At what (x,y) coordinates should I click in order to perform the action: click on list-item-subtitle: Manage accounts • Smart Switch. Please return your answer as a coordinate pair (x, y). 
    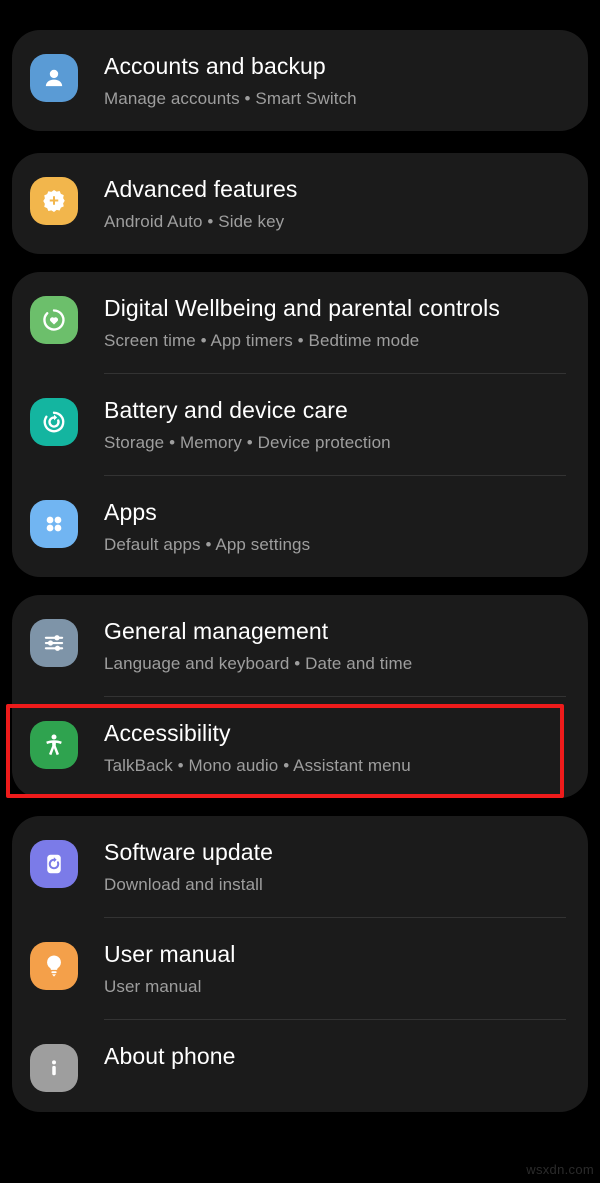
    Looking at the image, I should click on (230, 98).